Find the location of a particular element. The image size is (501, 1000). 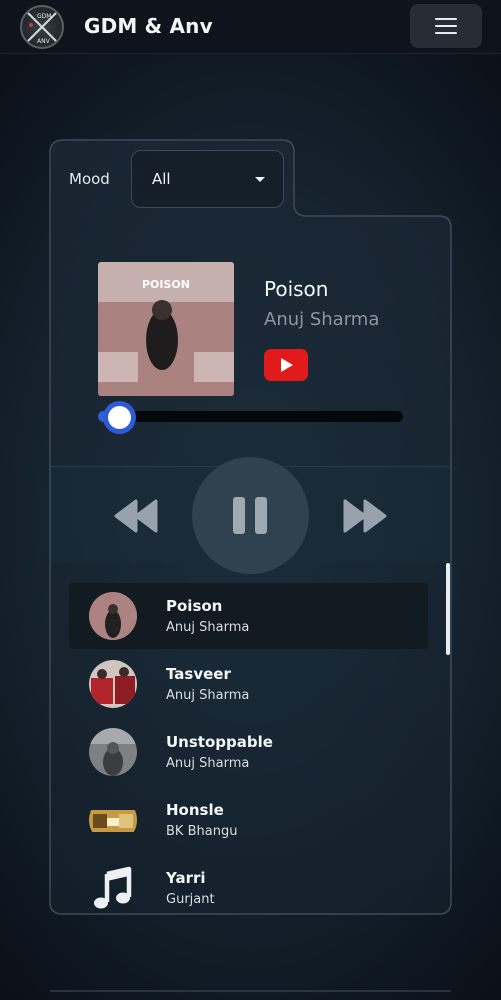

playlist-item-unstoppable: Unstoppable Anuj Sharma is located at coordinates (248, 752).